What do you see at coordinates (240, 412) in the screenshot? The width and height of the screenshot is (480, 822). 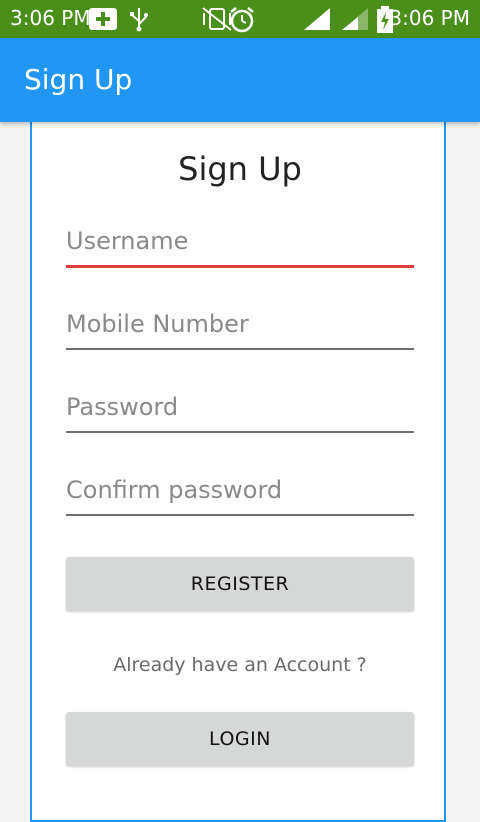 I see `password-field: Password` at bounding box center [240, 412].